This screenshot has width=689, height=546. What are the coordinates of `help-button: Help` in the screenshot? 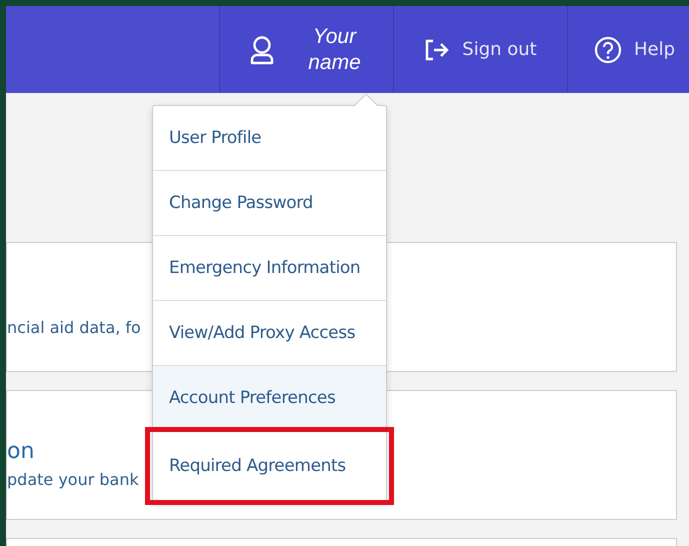 It's located at (628, 49).